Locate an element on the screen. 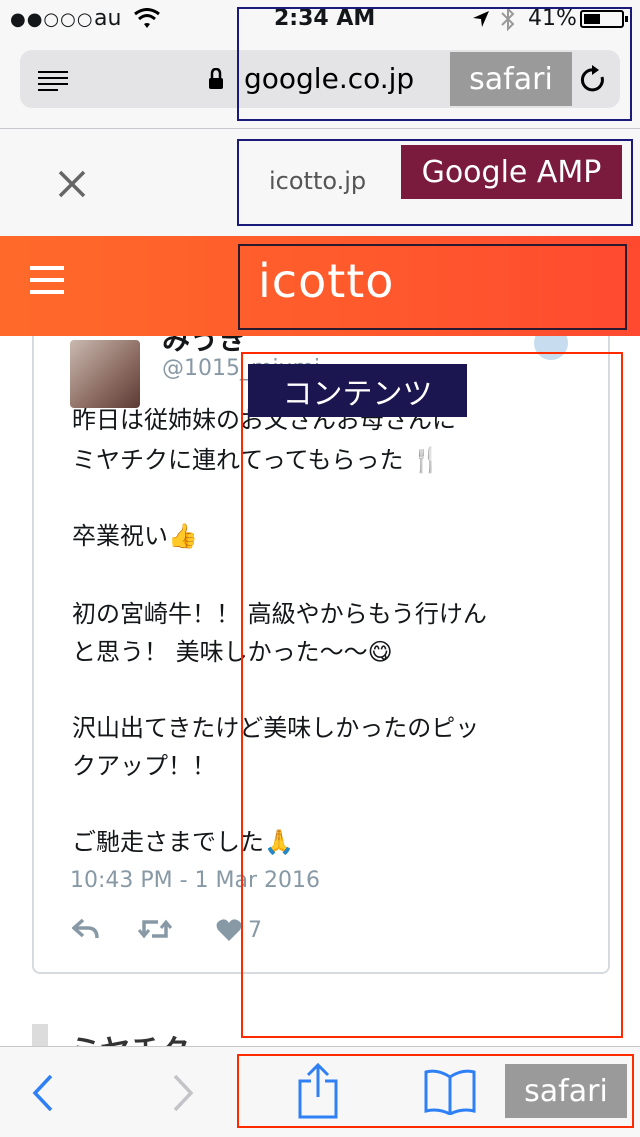 Image resolution: width=640 pixels, height=1137 pixels. annotation-outline-safari-top is located at coordinates (434, 64).